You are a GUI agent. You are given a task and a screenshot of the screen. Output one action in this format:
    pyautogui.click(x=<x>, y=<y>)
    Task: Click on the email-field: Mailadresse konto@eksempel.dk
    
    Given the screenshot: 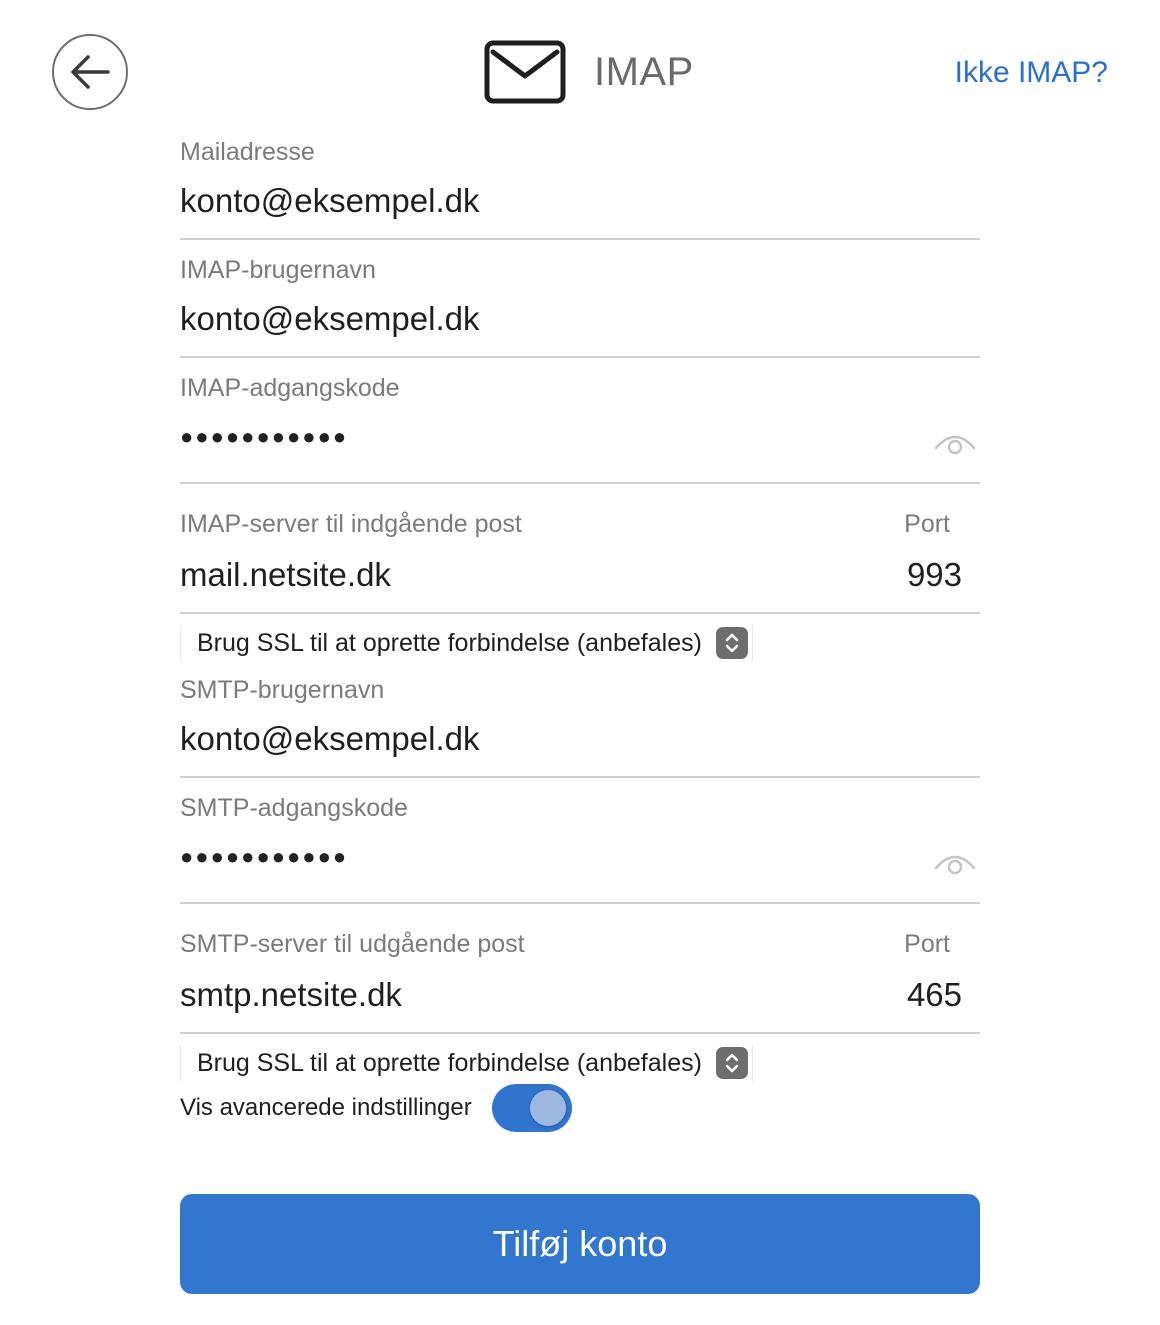 What is the action you would take?
    pyautogui.click(x=580, y=189)
    